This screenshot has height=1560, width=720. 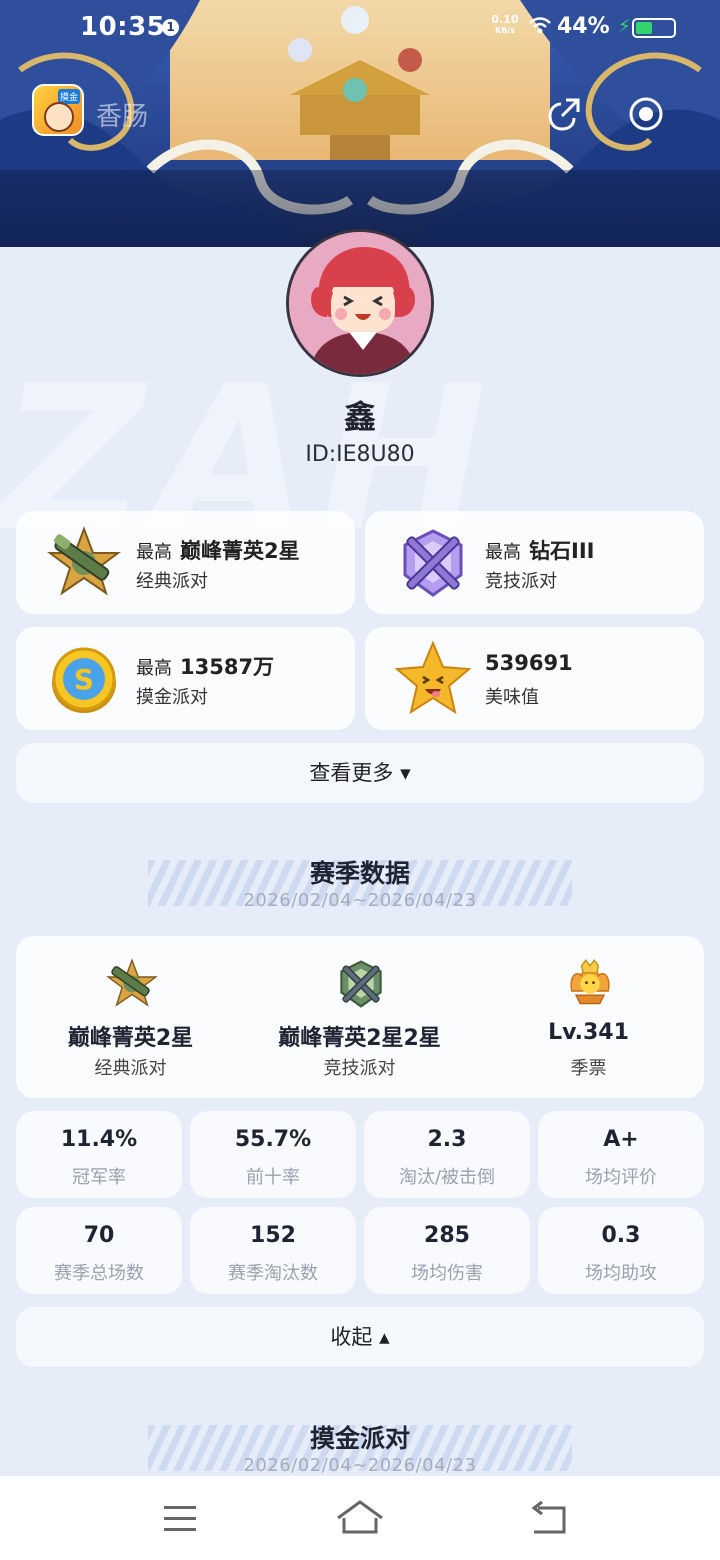 I want to click on avatar-character-image, so click(x=360, y=303).